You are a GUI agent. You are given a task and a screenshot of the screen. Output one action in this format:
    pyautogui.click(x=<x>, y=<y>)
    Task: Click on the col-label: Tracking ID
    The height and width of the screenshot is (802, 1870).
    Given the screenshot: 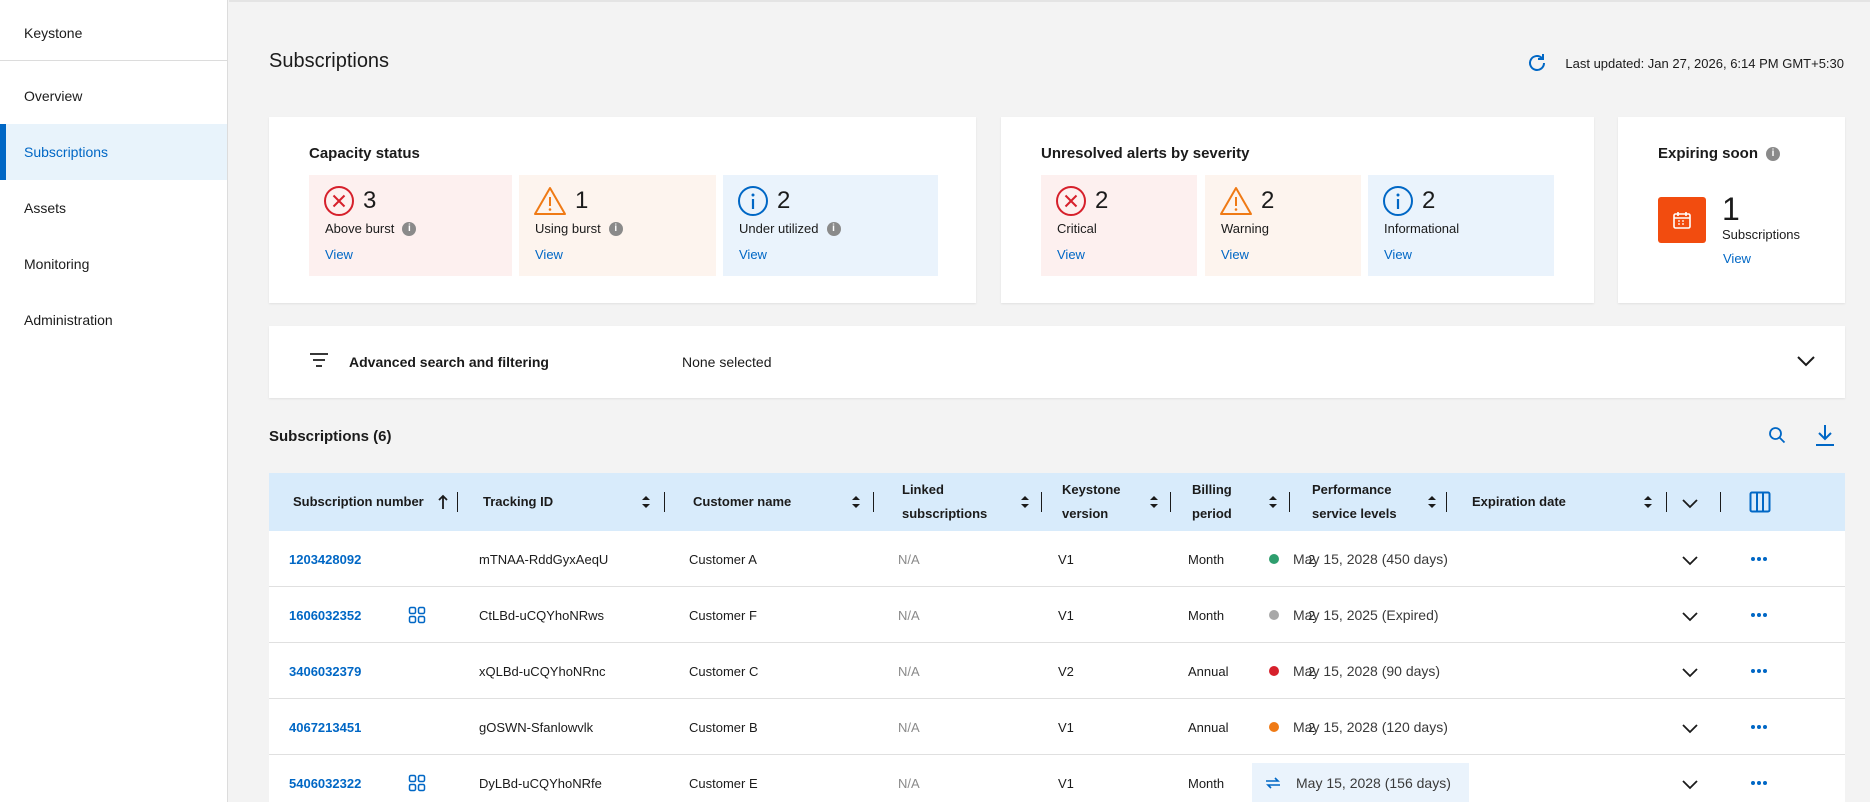 What is the action you would take?
    pyautogui.click(x=518, y=501)
    